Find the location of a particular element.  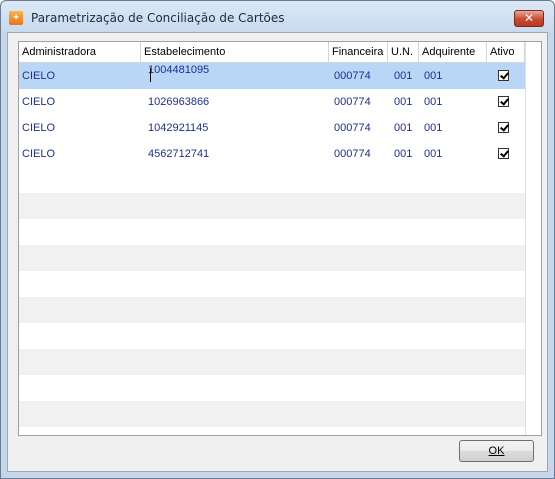

window-title: Parametrização de Conciliação de Cartões is located at coordinates (158, 18).